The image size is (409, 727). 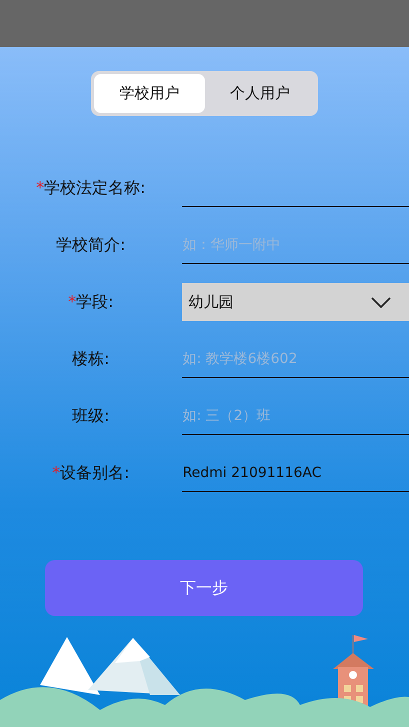 I want to click on dropdown: 幼儿园, so click(x=295, y=302).